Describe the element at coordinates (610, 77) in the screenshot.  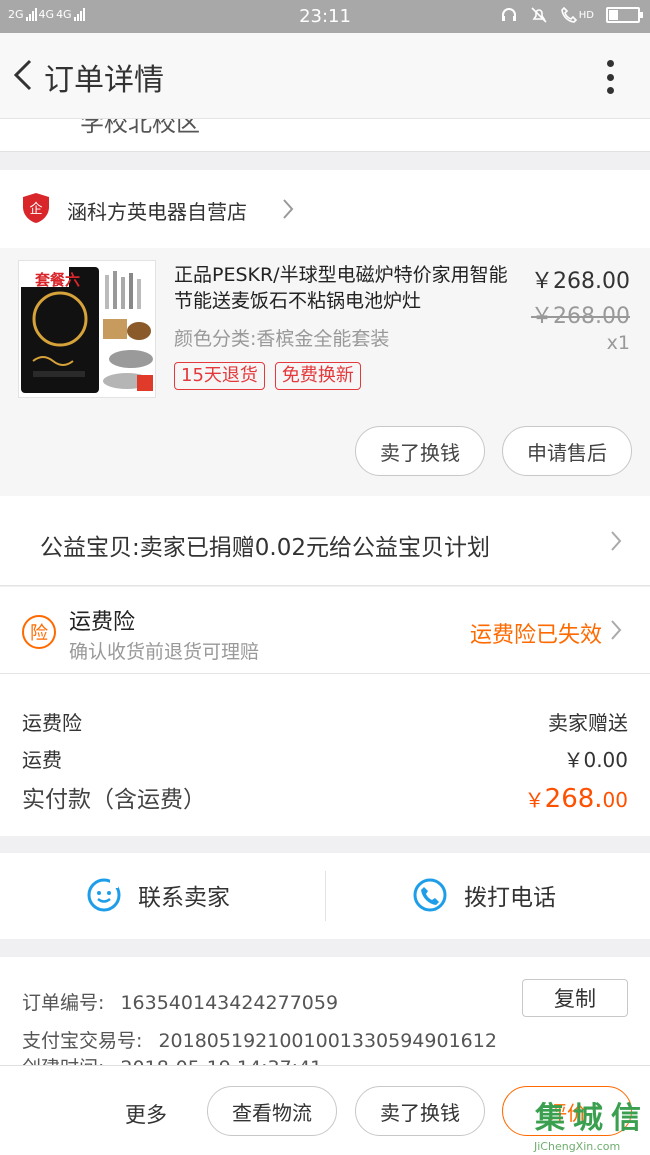
I see `more-options-icon` at that location.